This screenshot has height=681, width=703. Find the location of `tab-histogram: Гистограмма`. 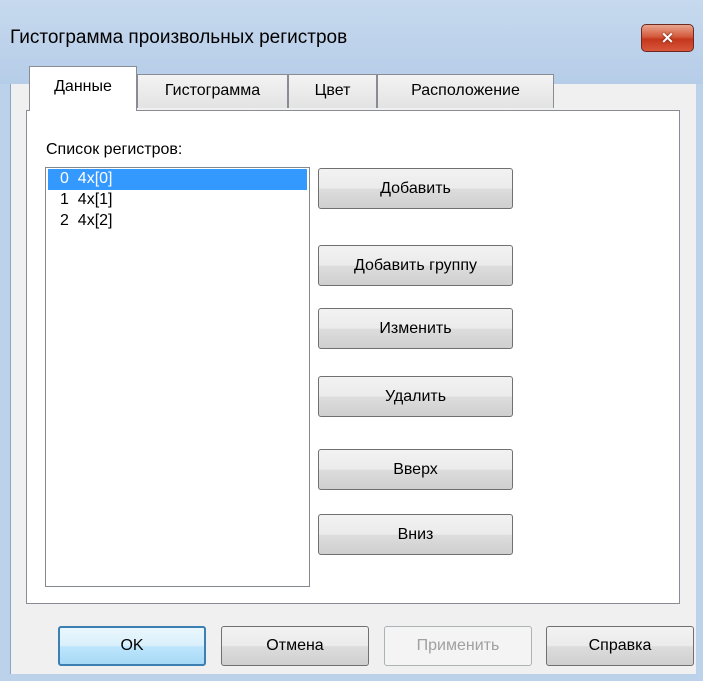

tab-histogram: Гистограмма is located at coordinates (212, 91).